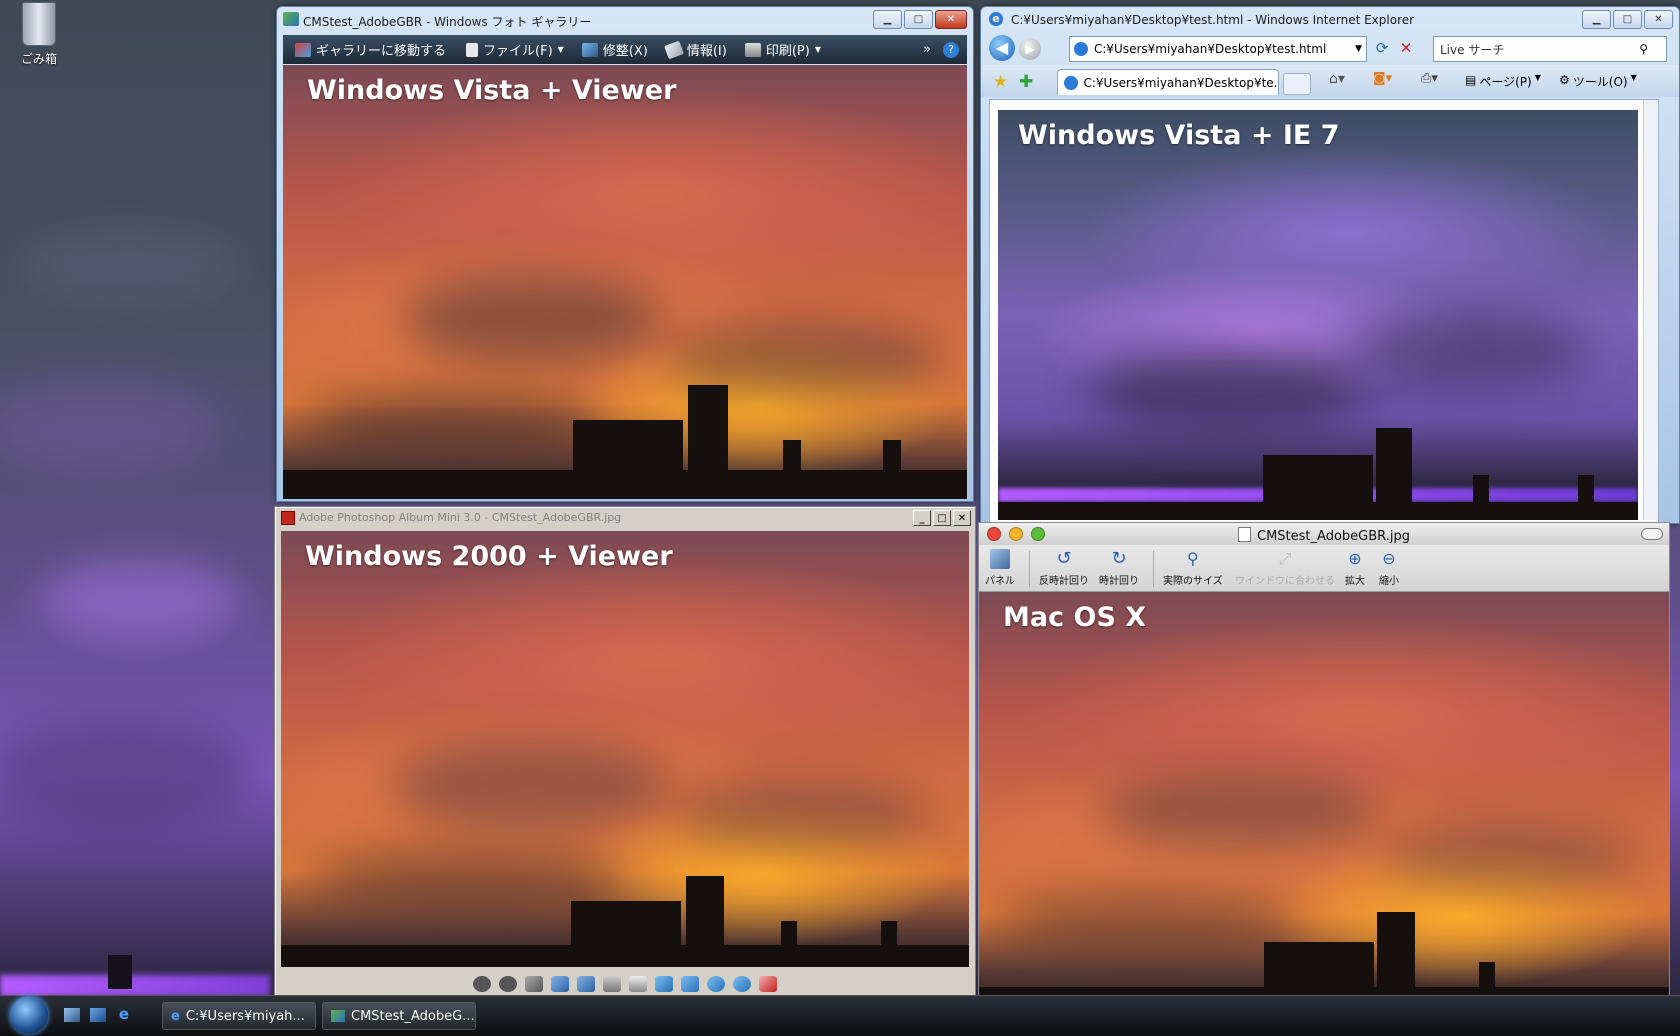 This screenshot has width=1680, height=1036. I want to click on window-title: CMStest_AdobeGBR.jpg, so click(1333, 536).